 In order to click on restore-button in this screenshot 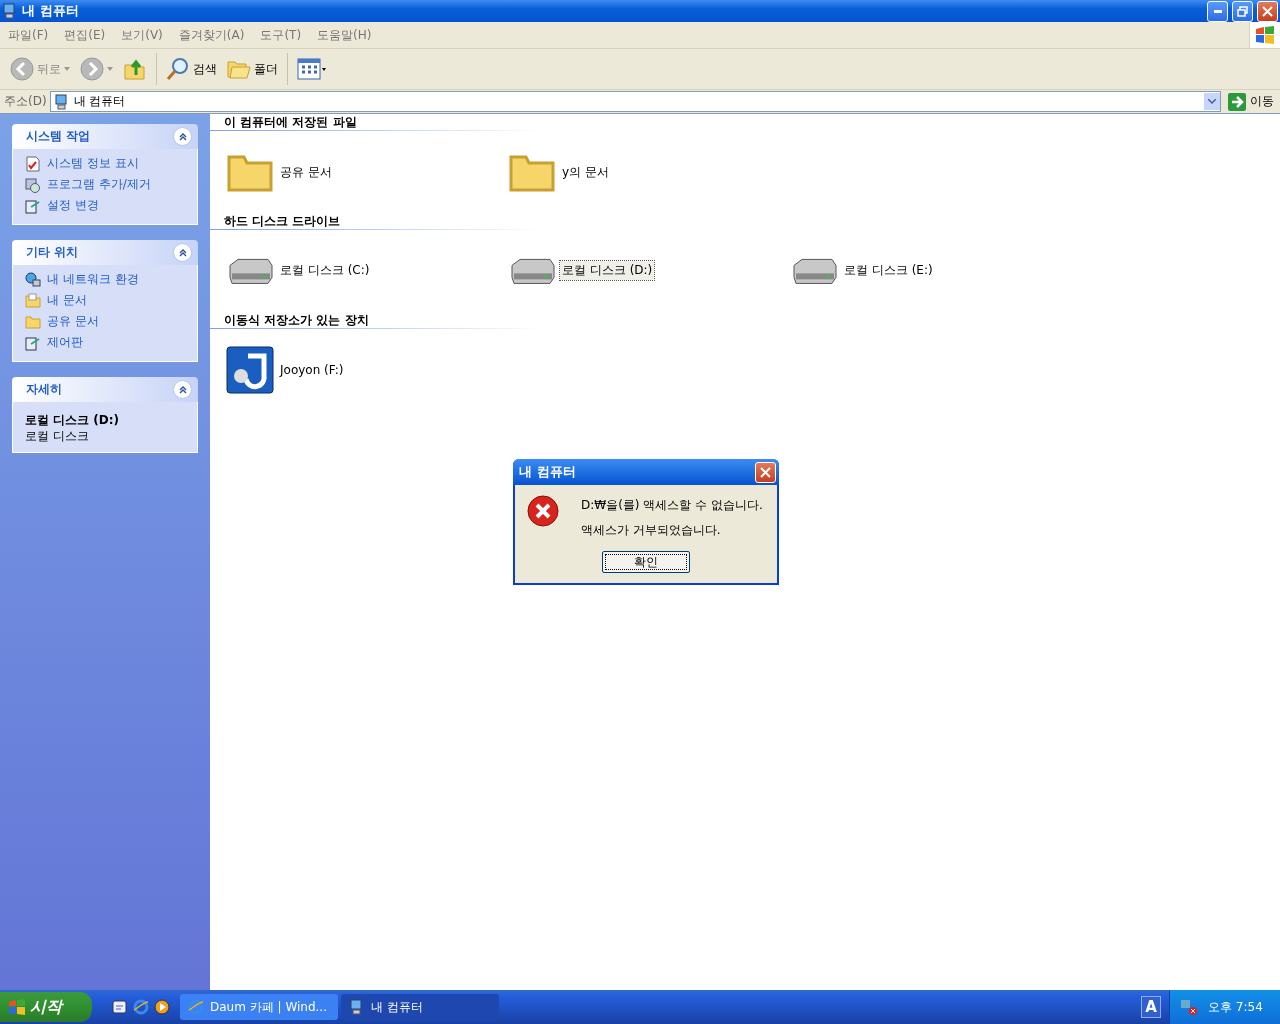, I will do `click(1242, 11)`.